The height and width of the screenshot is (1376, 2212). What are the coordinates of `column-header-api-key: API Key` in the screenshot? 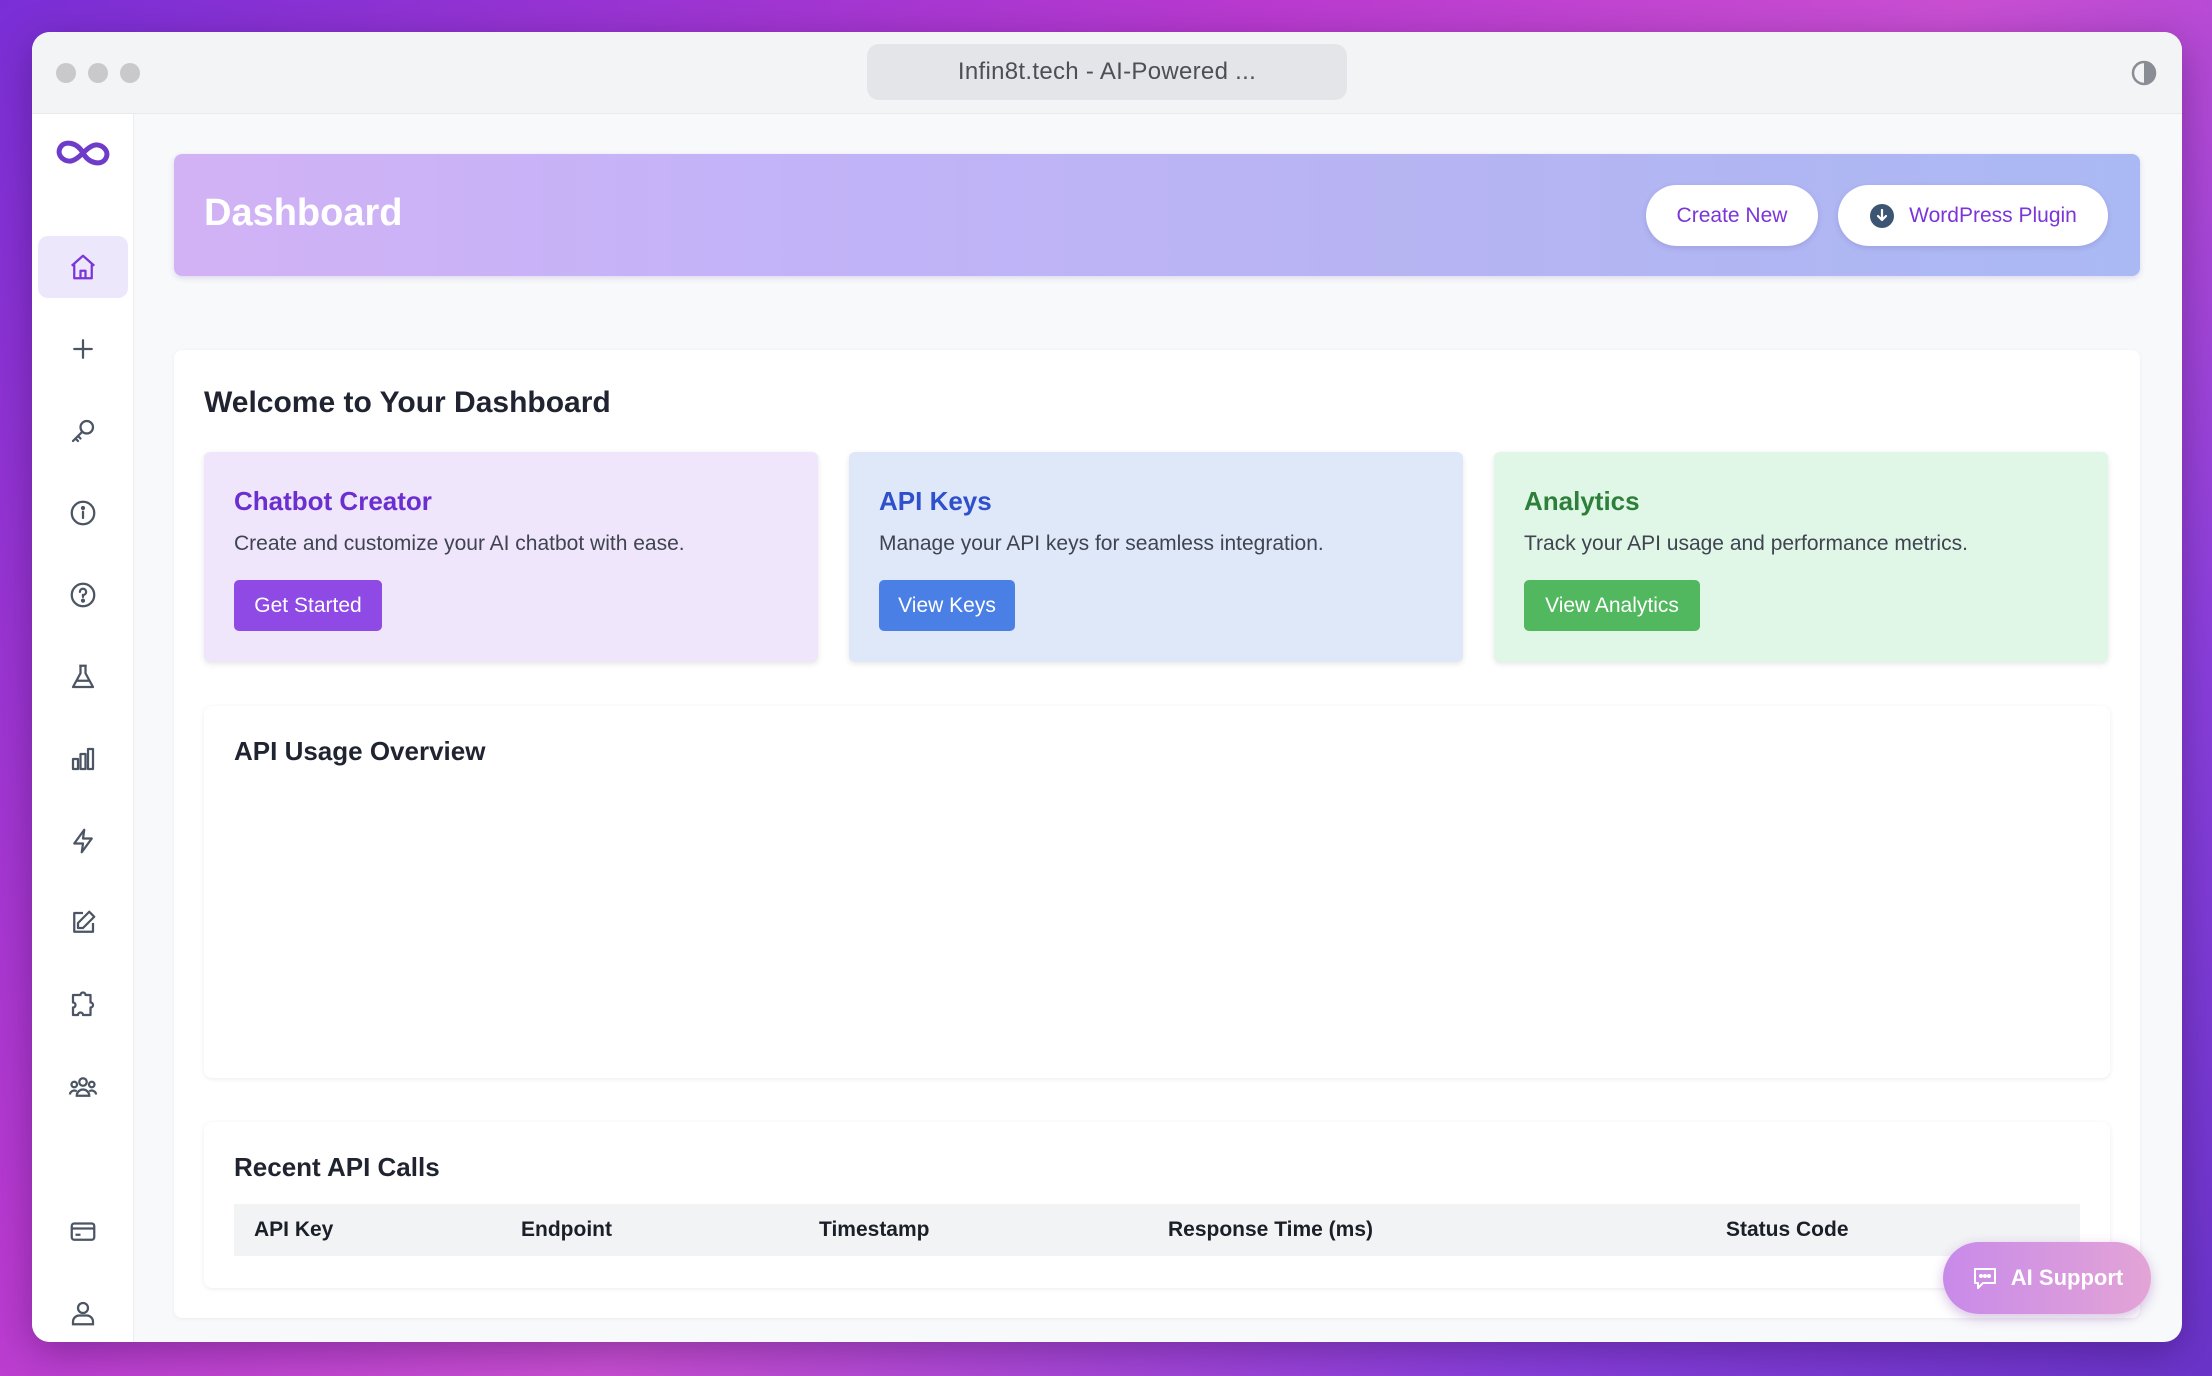 It's located at (293, 1230).